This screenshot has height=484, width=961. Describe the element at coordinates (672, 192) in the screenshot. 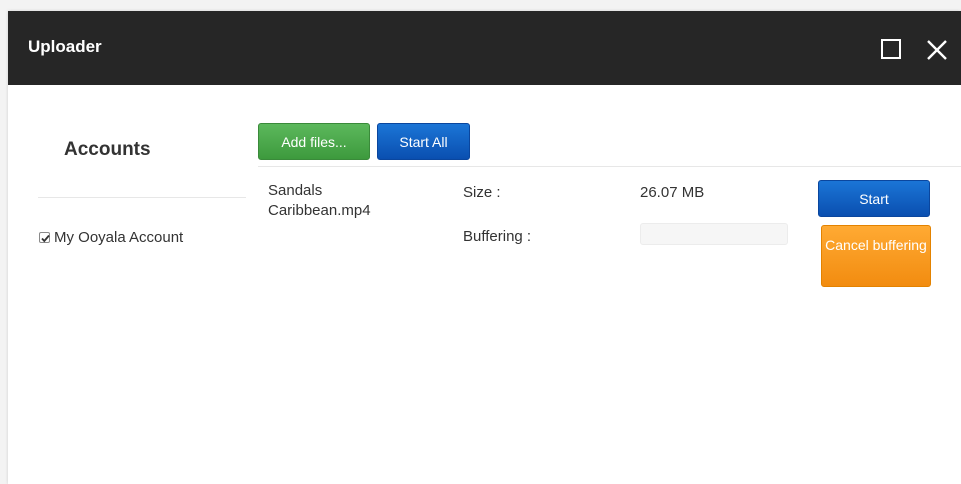

I see `size-value: 26.07 MB` at that location.